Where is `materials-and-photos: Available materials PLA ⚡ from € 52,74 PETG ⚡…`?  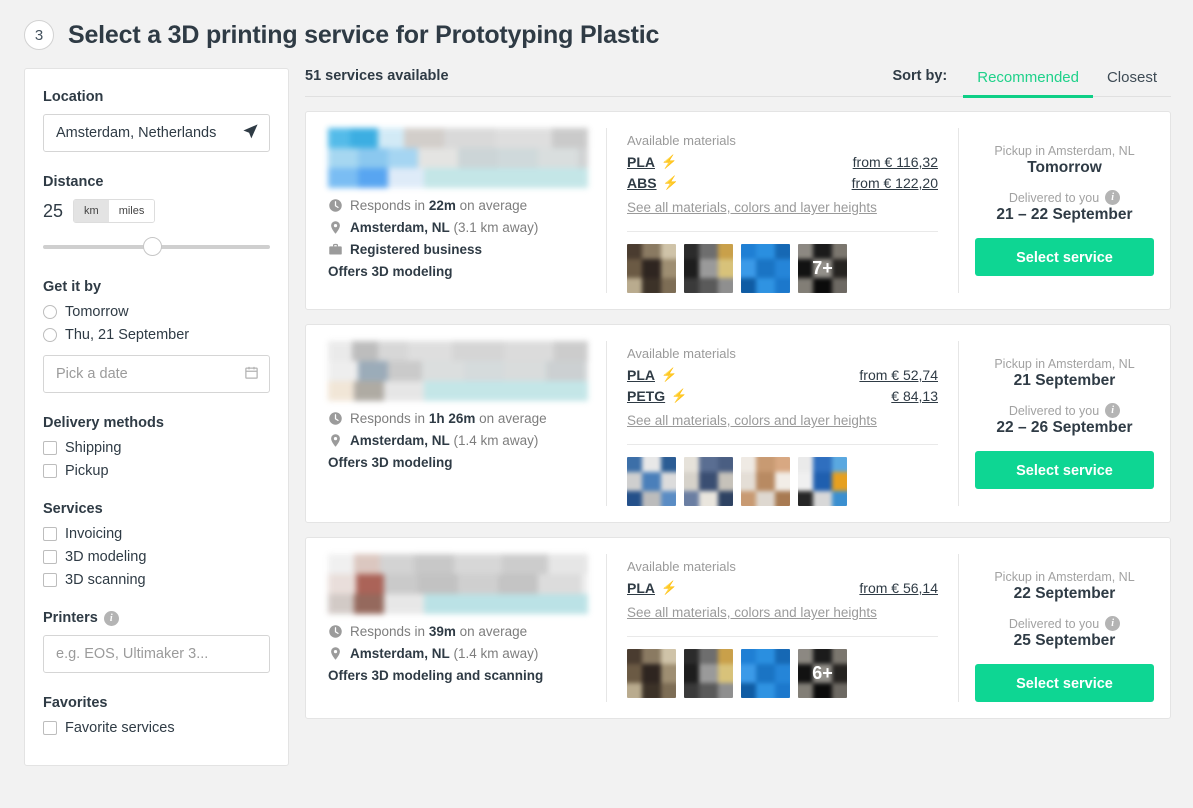 materials-and-photos: Available materials PLA ⚡ from € 52,74 PETG ⚡… is located at coordinates (782, 423).